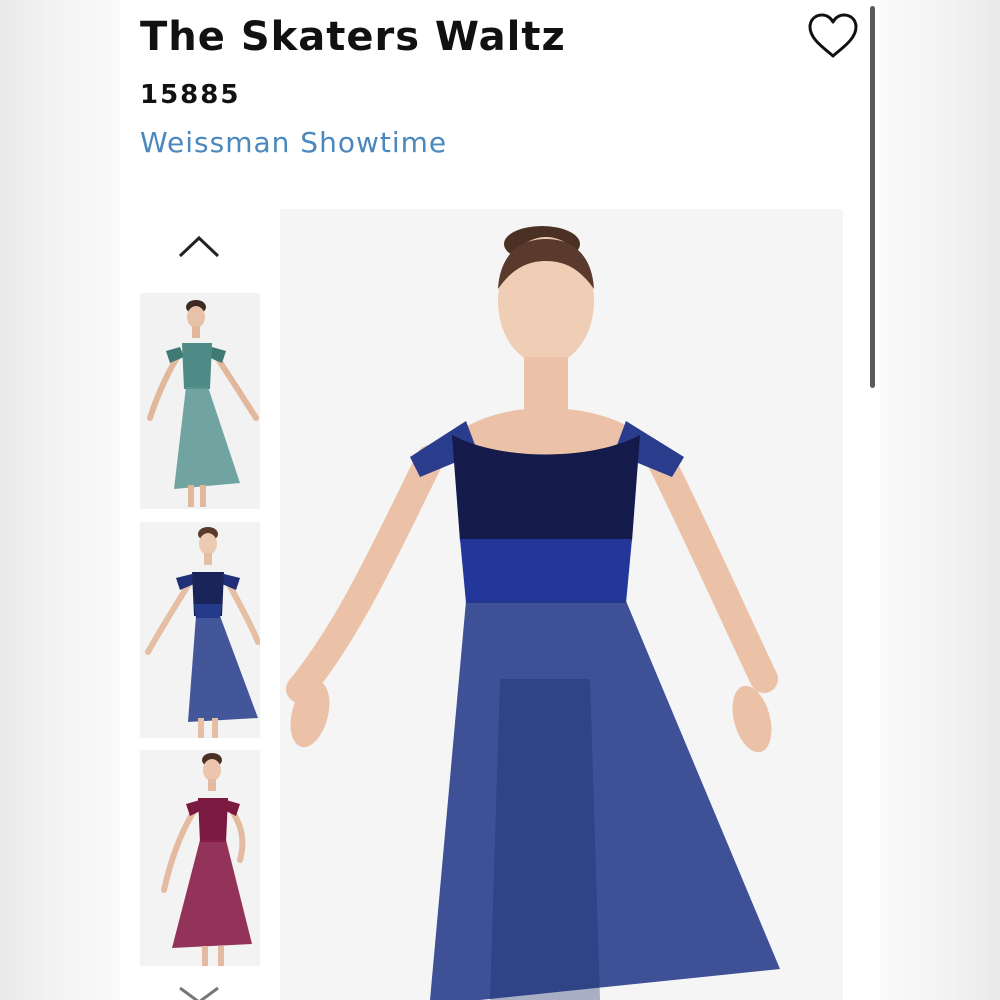  Describe the element at coordinates (190, 95) in the screenshot. I see `product-sku: 15885` at that location.